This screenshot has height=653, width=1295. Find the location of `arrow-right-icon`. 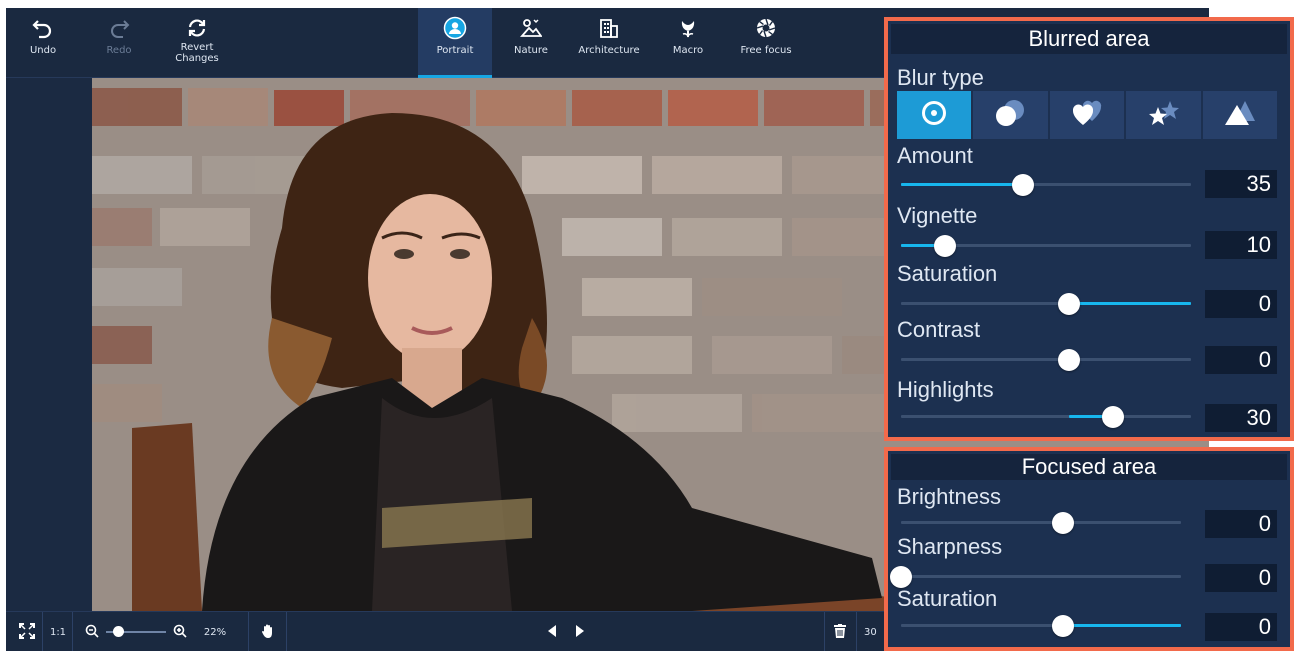

arrow-right-icon is located at coordinates (580, 632).